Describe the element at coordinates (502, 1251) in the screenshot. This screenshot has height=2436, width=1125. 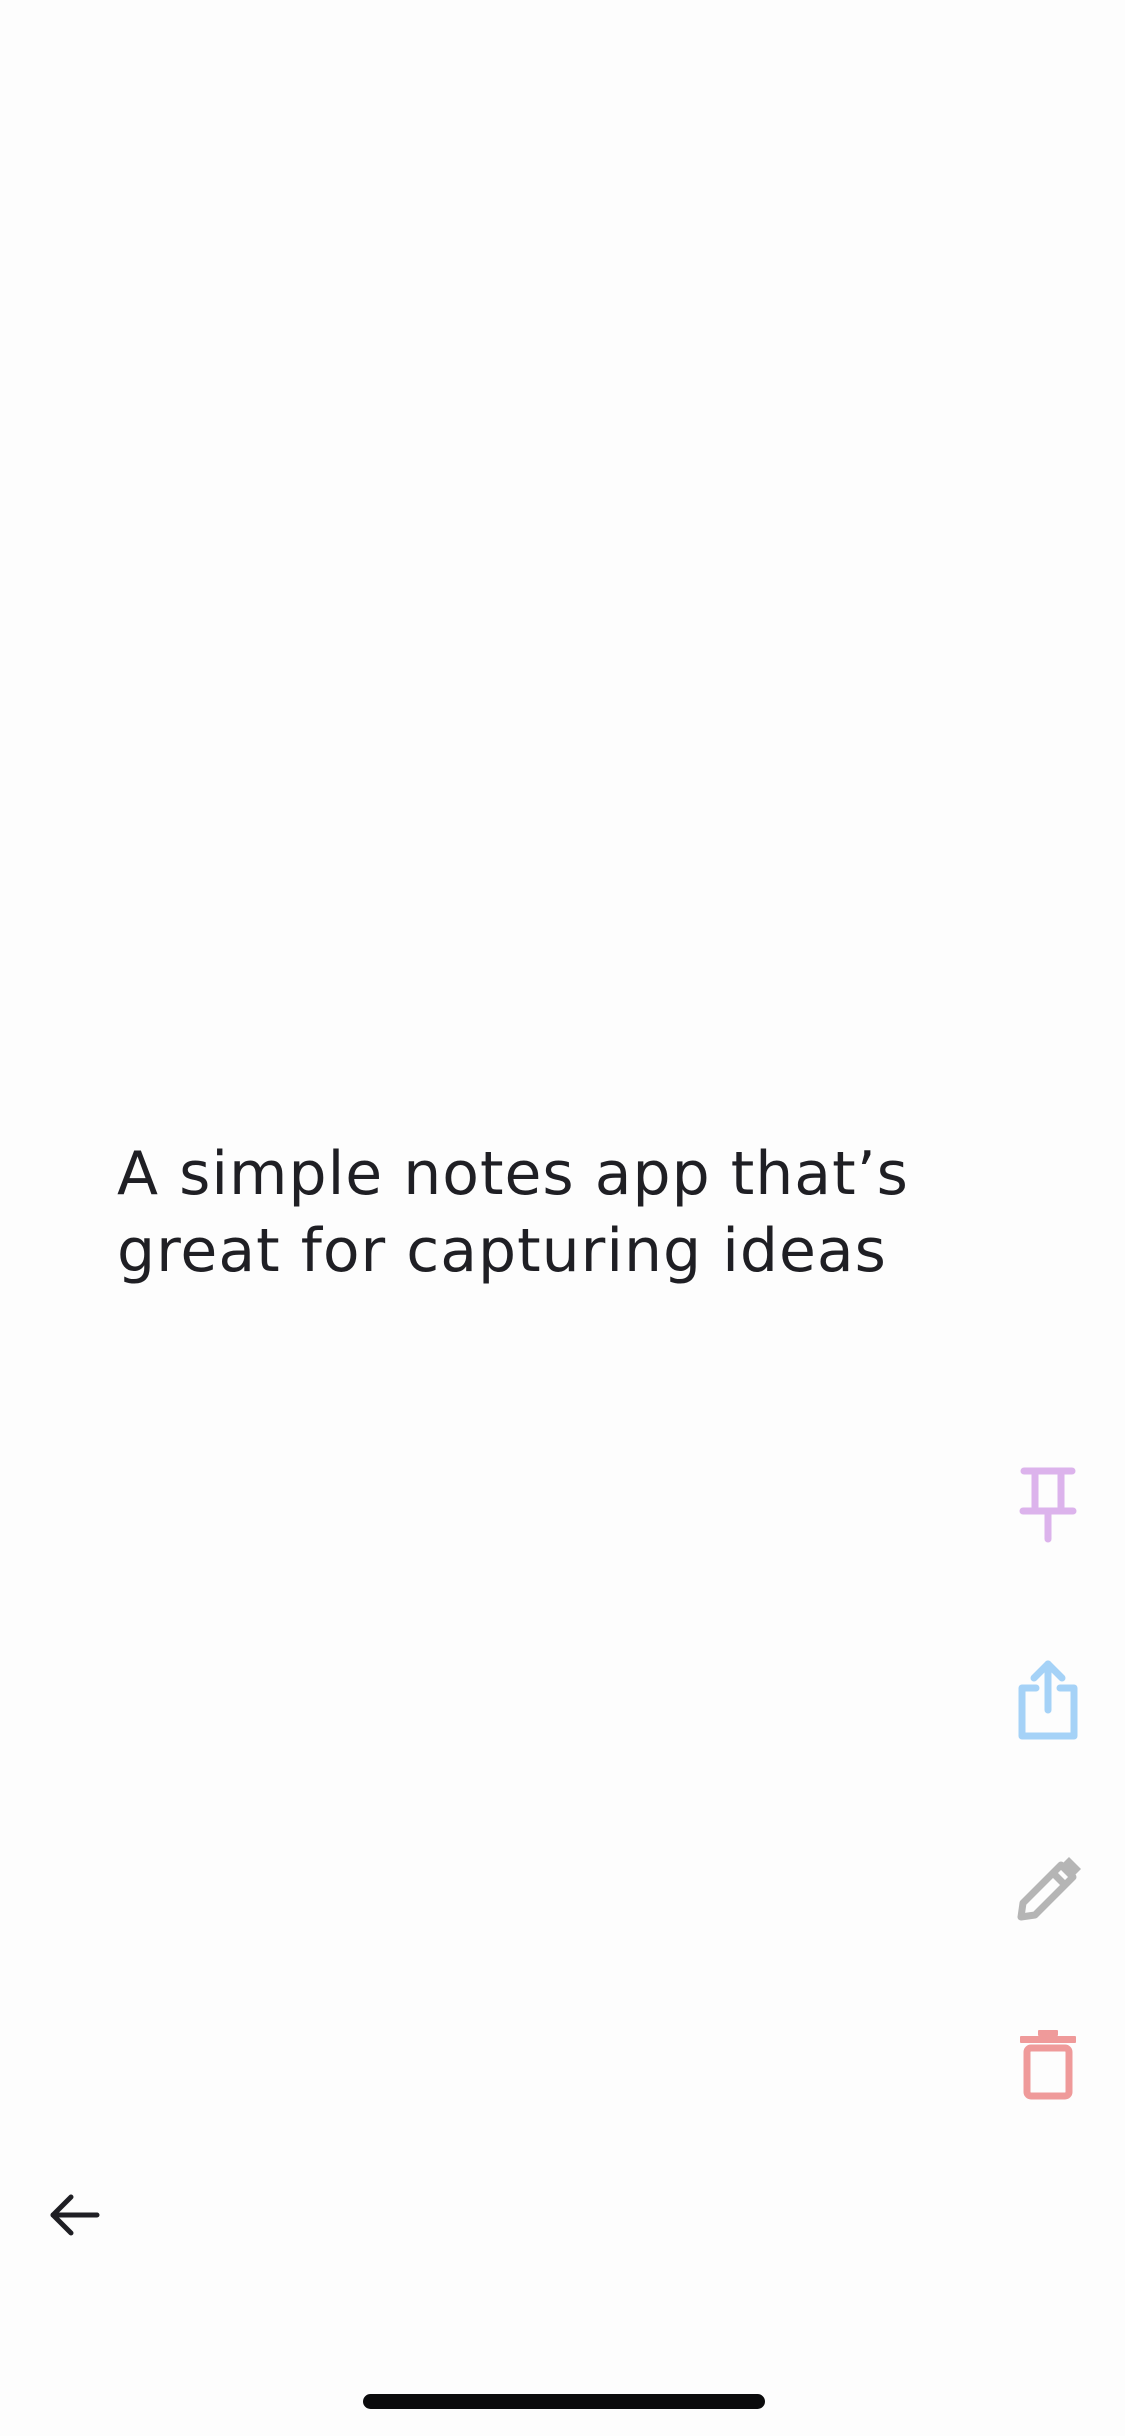
I see `note-line: great for capturing ideas` at that location.